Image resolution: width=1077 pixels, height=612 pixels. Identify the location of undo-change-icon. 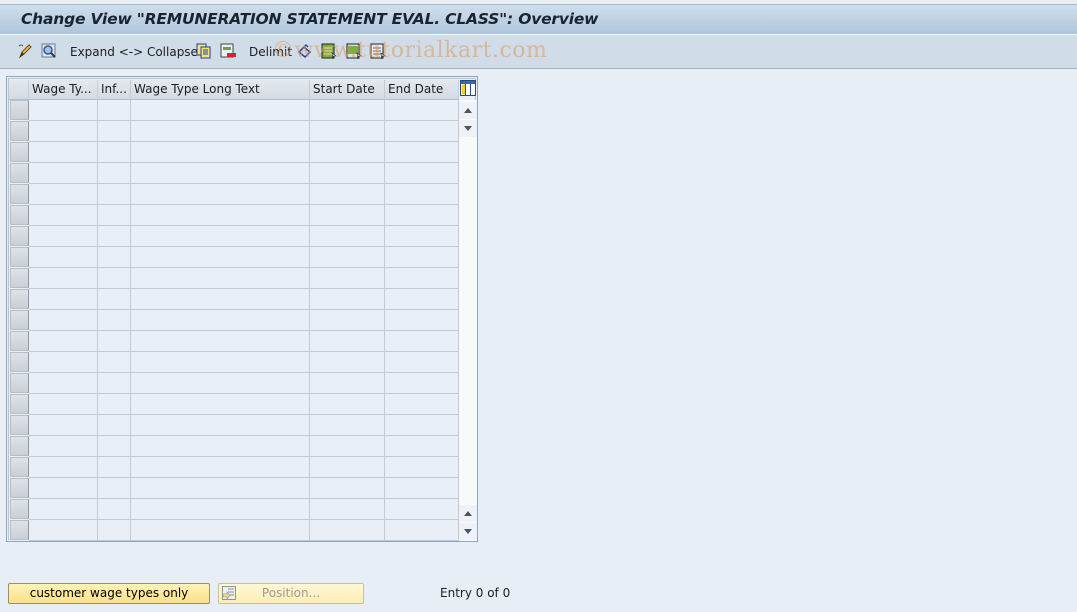
(305, 51).